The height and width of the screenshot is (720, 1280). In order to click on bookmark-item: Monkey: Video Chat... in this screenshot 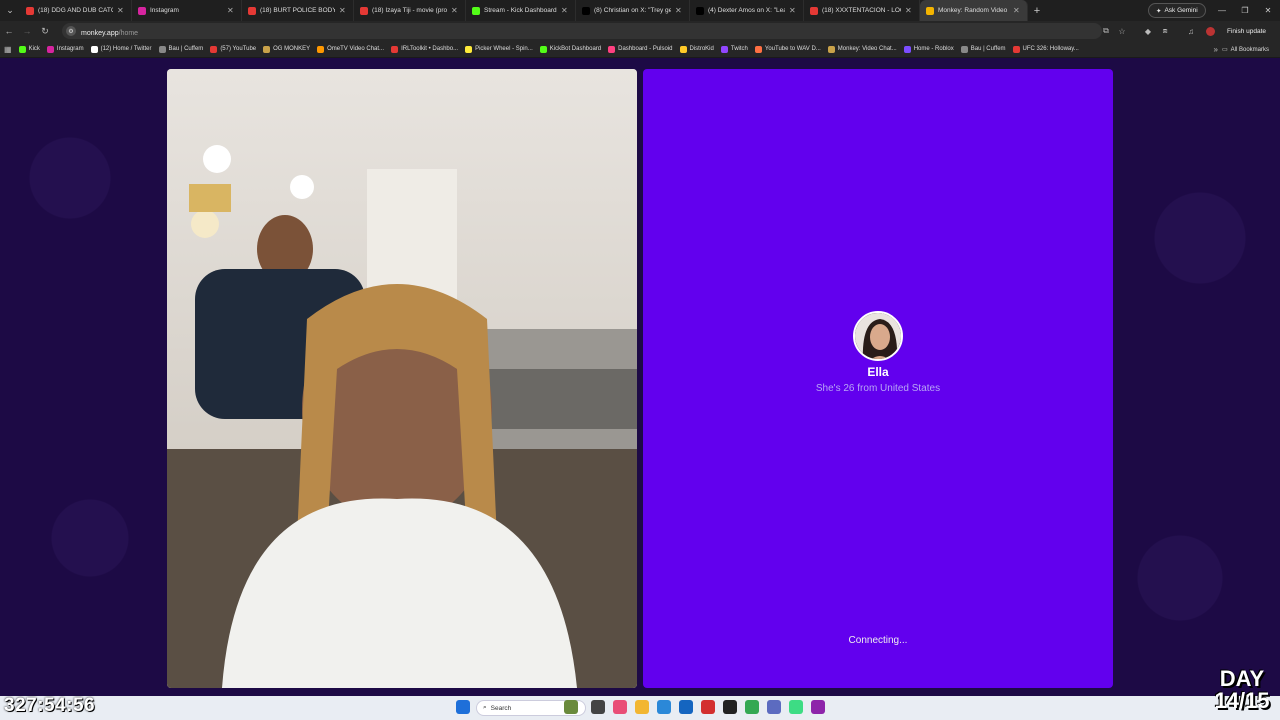, I will do `click(862, 49)`.